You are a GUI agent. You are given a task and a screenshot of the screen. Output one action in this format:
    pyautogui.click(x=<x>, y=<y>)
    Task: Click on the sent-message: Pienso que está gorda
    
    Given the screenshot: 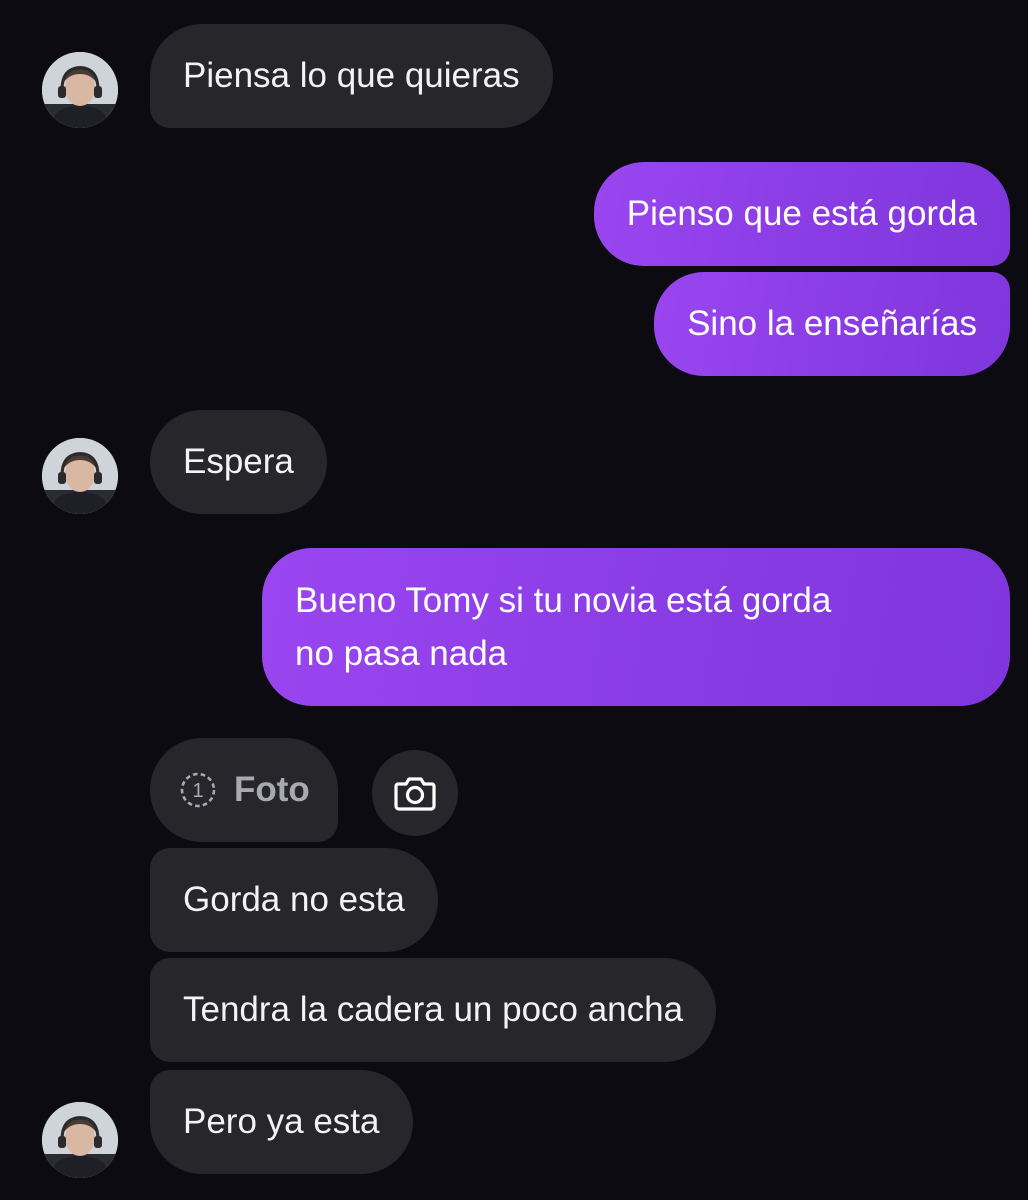 What is the action you would take?
    pyautogui.click(x=801, y=214)
    